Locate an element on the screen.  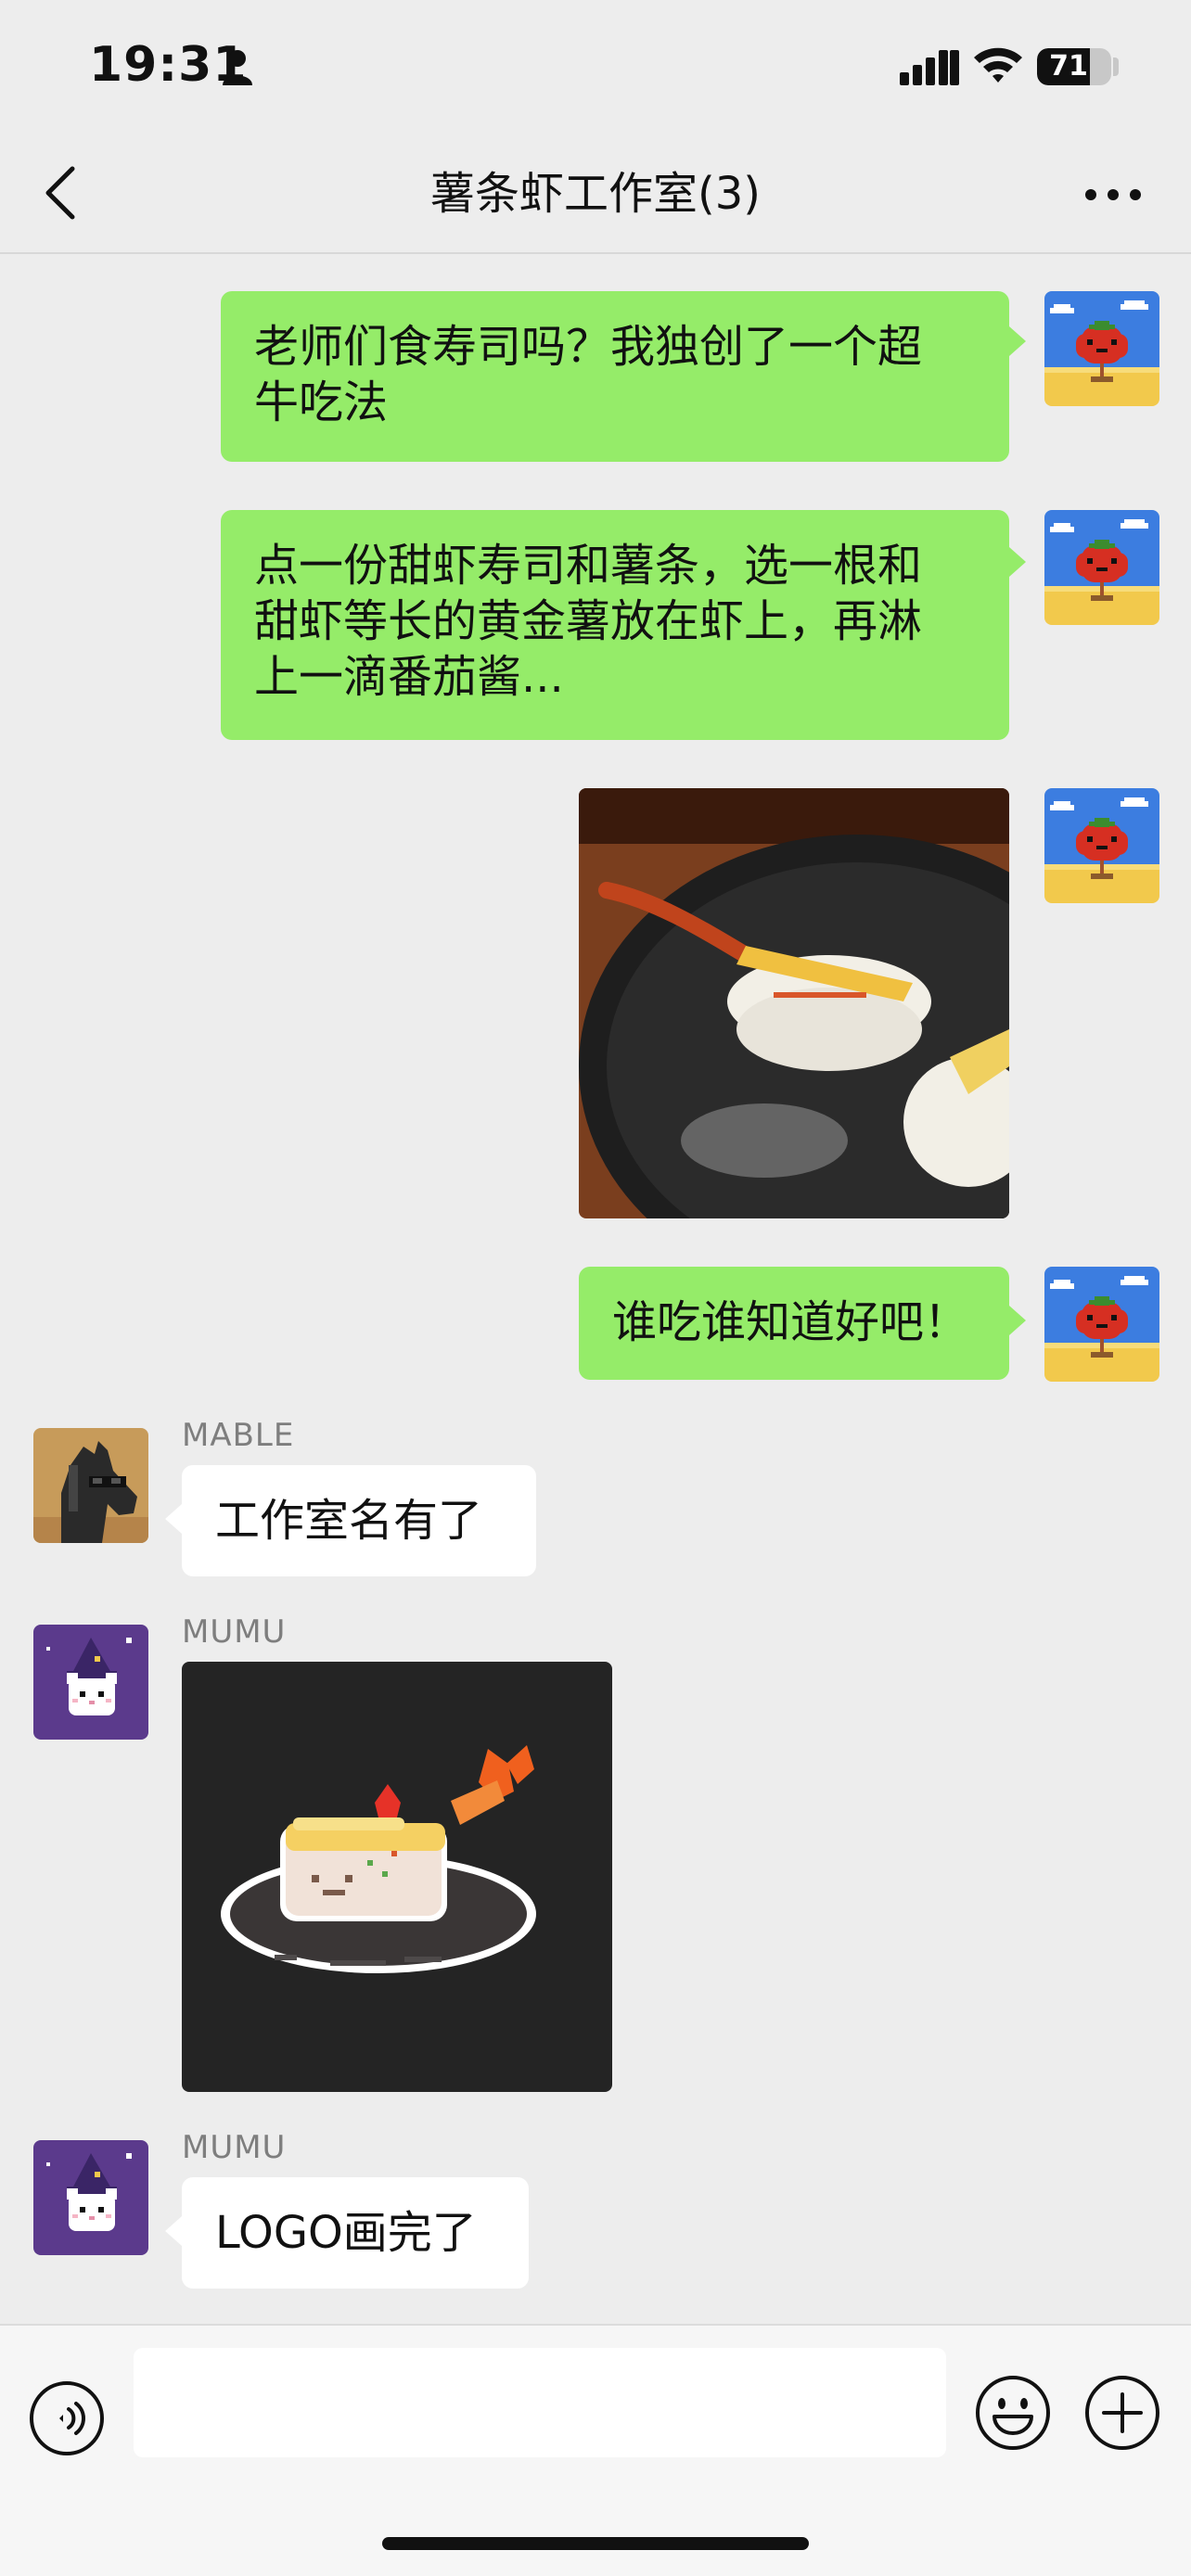
chat-header: 薯条虾工作室(3) is located at coordinates (595, 196).